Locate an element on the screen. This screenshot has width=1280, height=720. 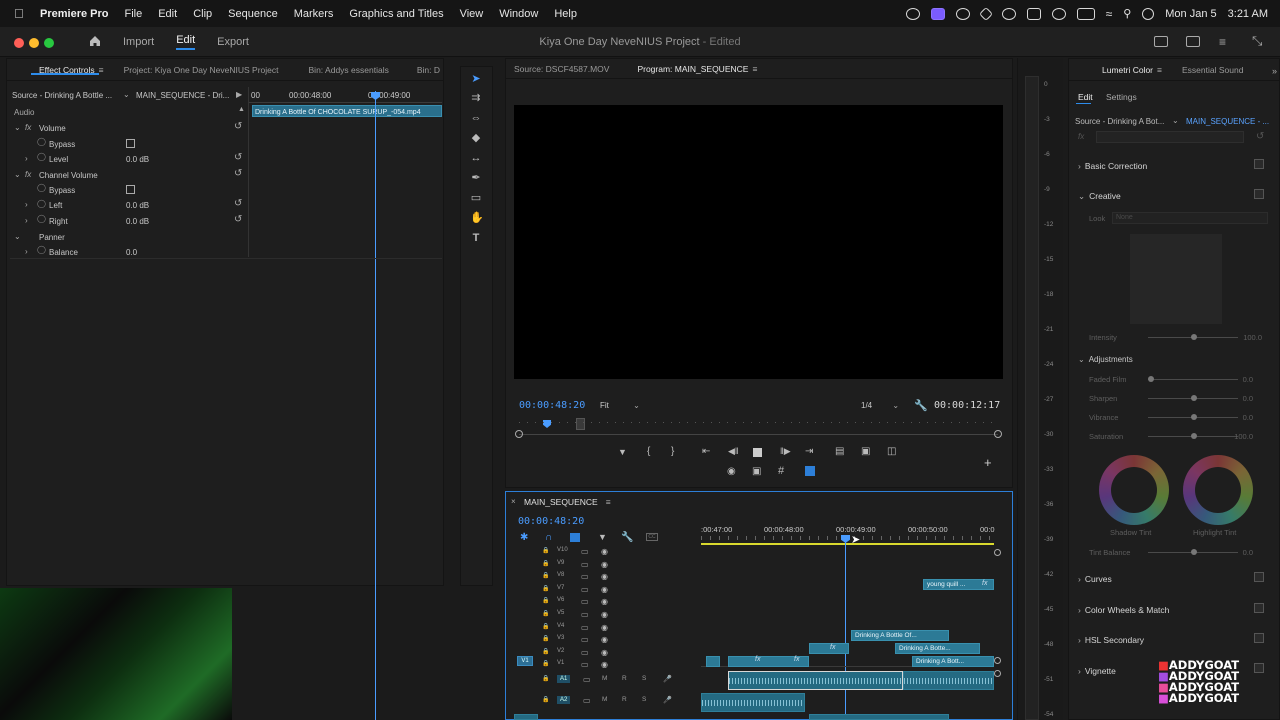
scroll-up-icon: ▲ is located at coordinates (241, 109).